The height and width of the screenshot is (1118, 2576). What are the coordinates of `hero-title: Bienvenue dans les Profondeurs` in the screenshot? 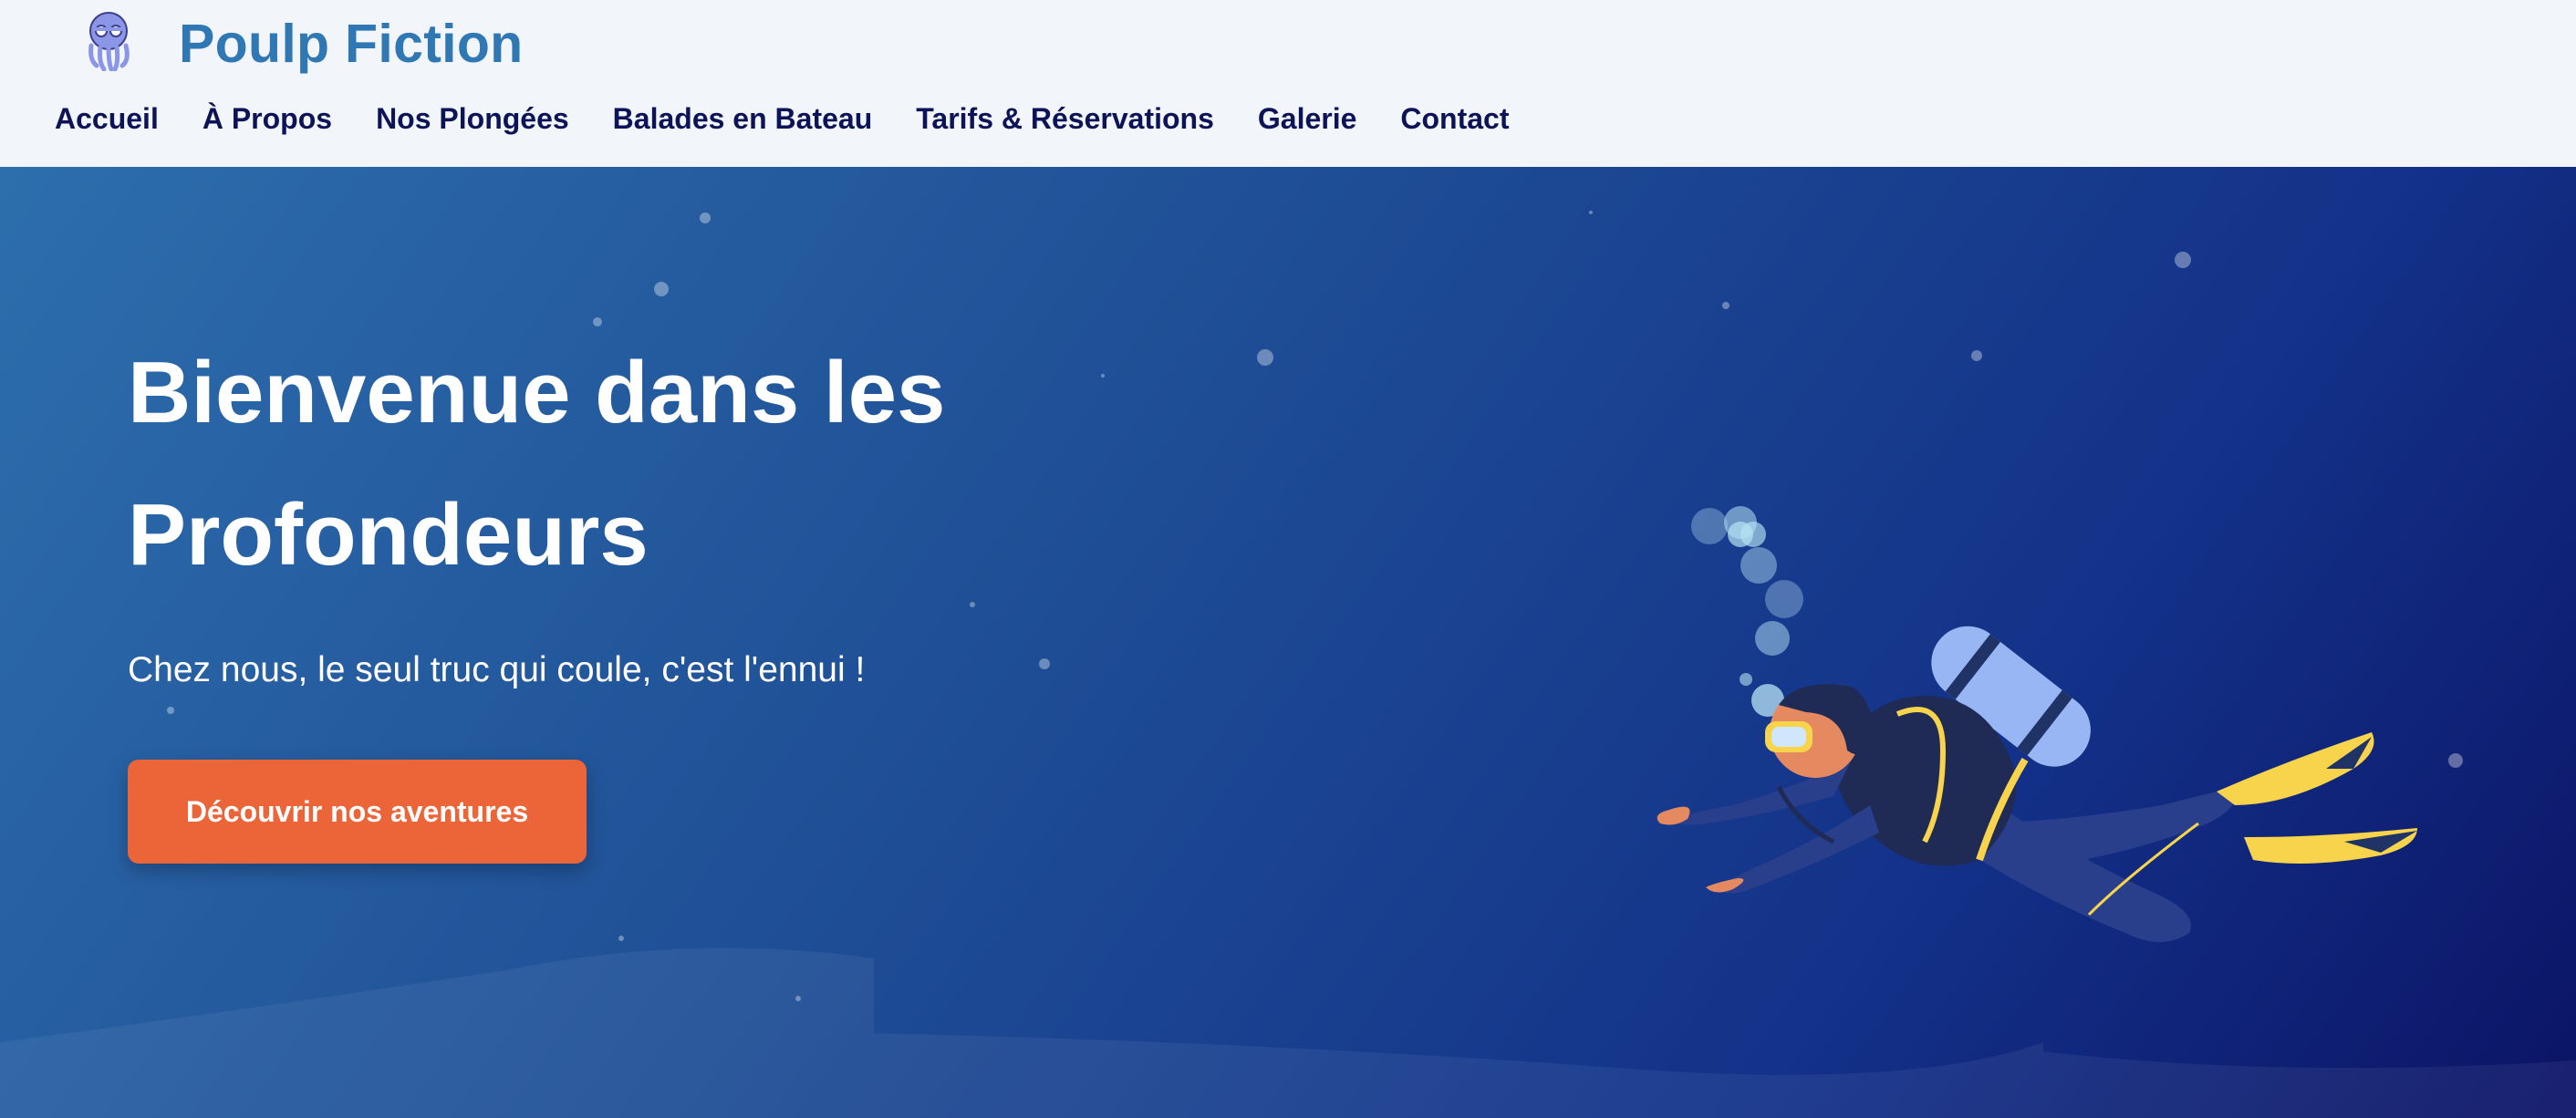 It's located at (629, 464).